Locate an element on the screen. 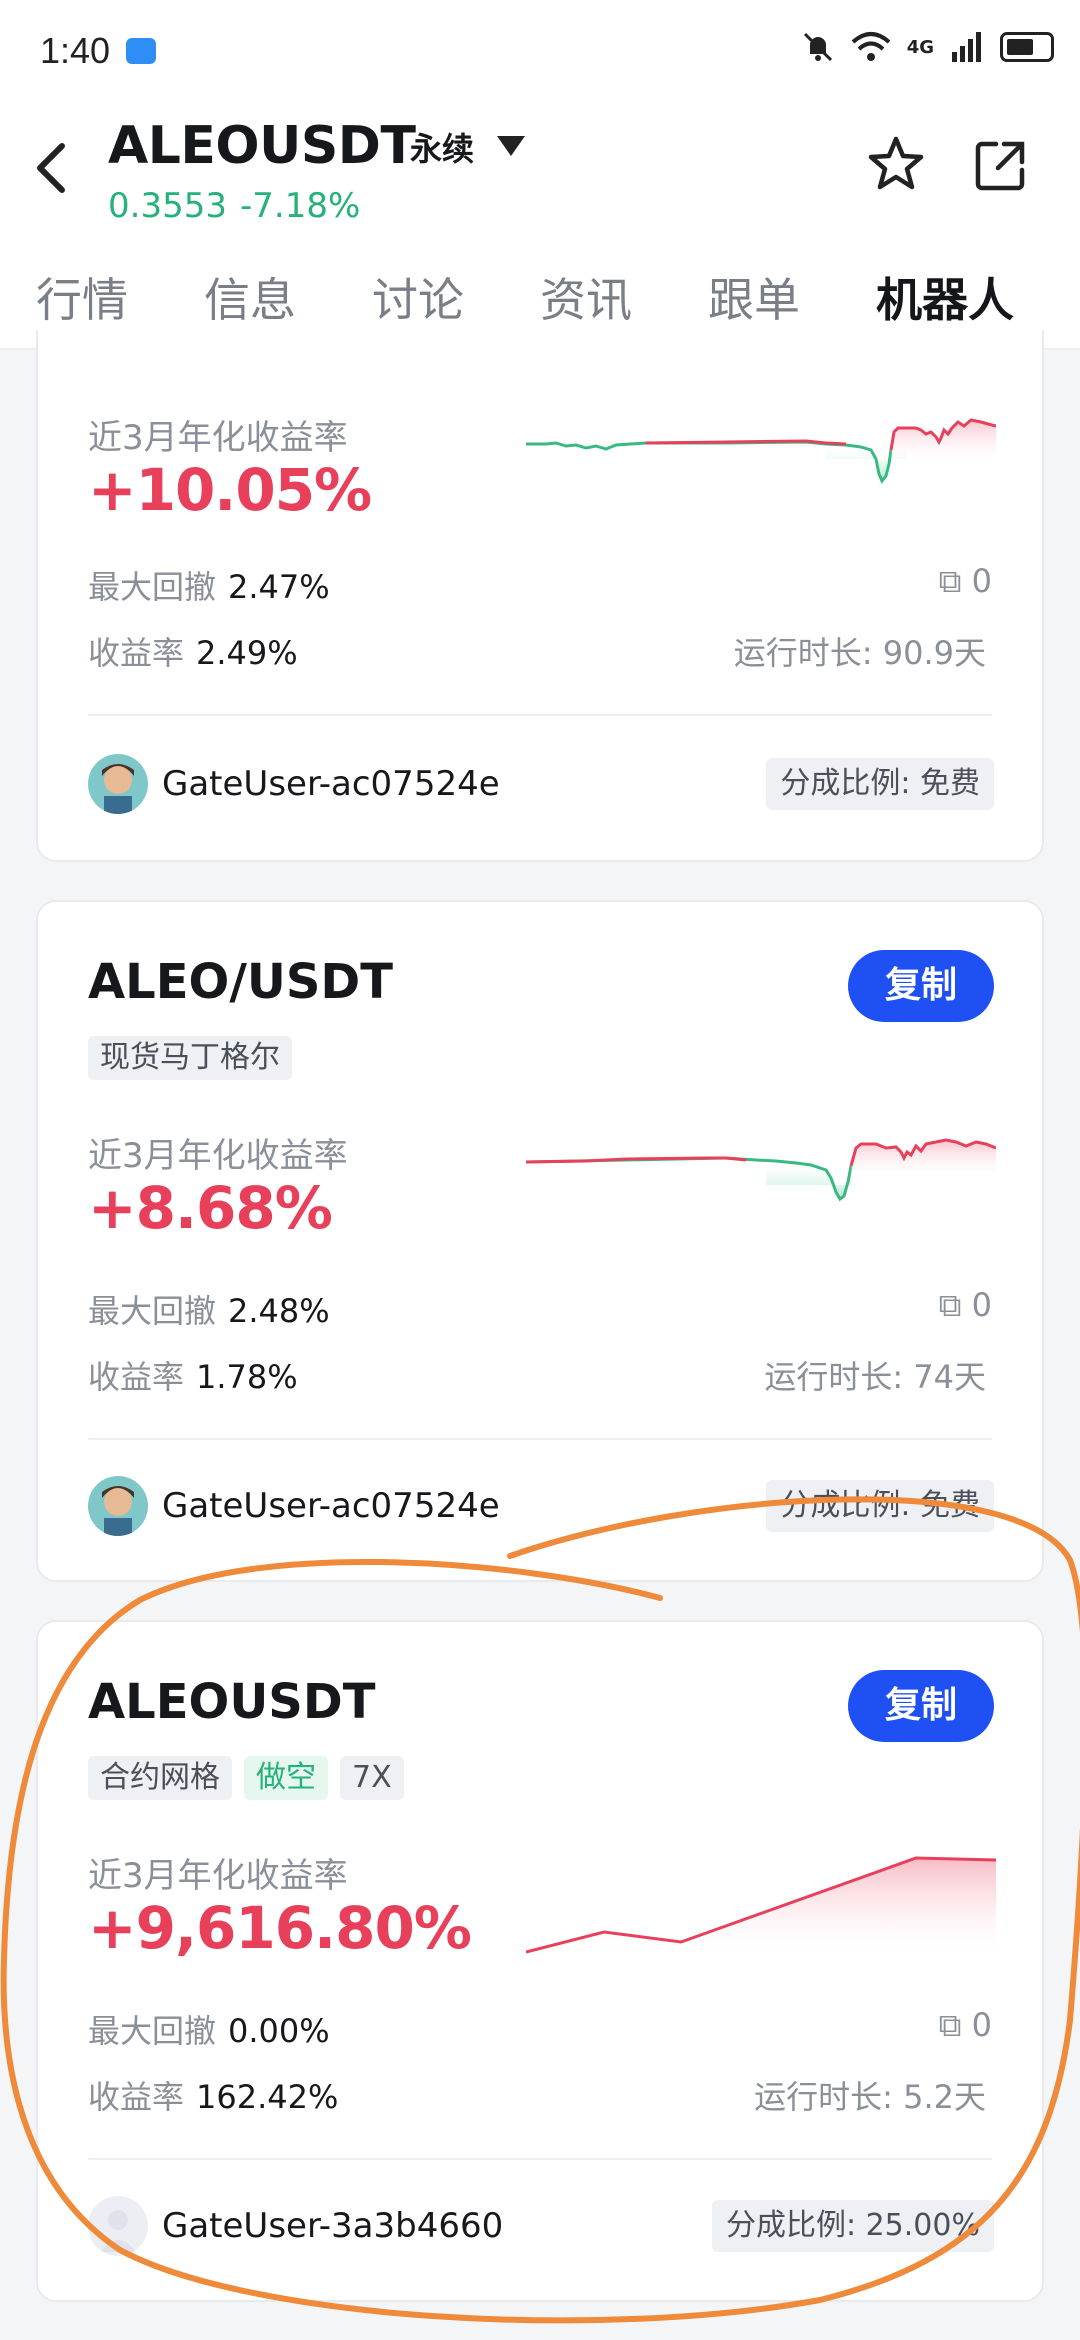 The height and width of the screenshot is (2340, 1080). return-rate: 收益率 162.42% is located at coordinates (213, 2095).